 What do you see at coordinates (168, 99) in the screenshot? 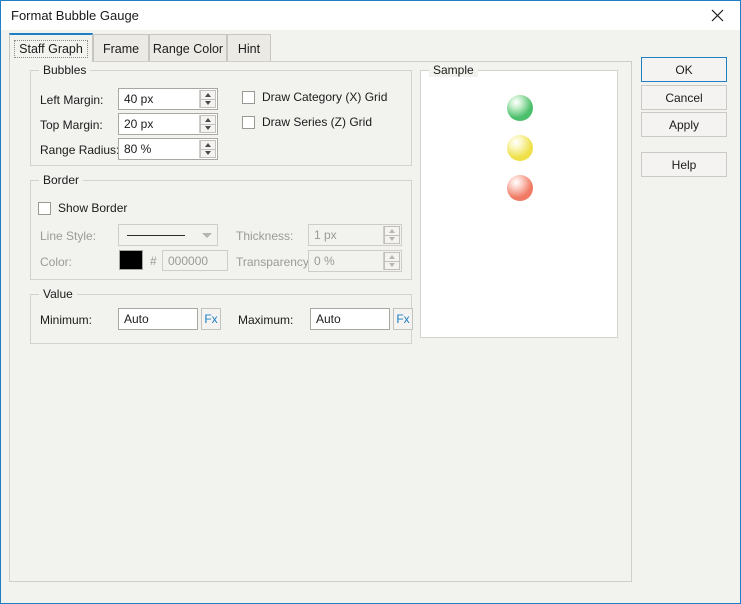
I see `left-margin-input: 40 px` at bounding box center [168, 99].